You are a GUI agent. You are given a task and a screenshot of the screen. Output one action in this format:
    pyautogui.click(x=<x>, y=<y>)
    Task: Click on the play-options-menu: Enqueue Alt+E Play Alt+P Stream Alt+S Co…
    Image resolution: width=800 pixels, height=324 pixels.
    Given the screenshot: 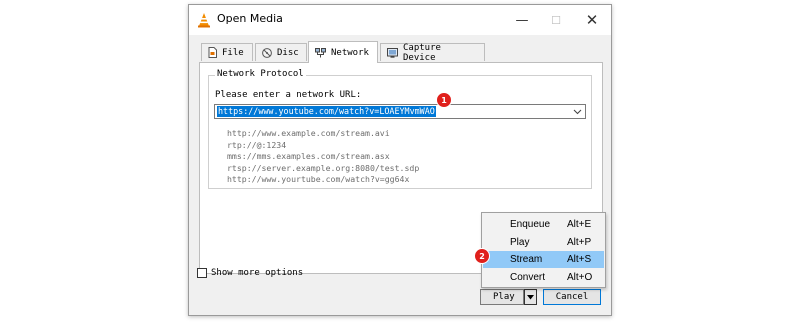 What is the action you would take?
    pyautogui.click(x=543, y=250)
    